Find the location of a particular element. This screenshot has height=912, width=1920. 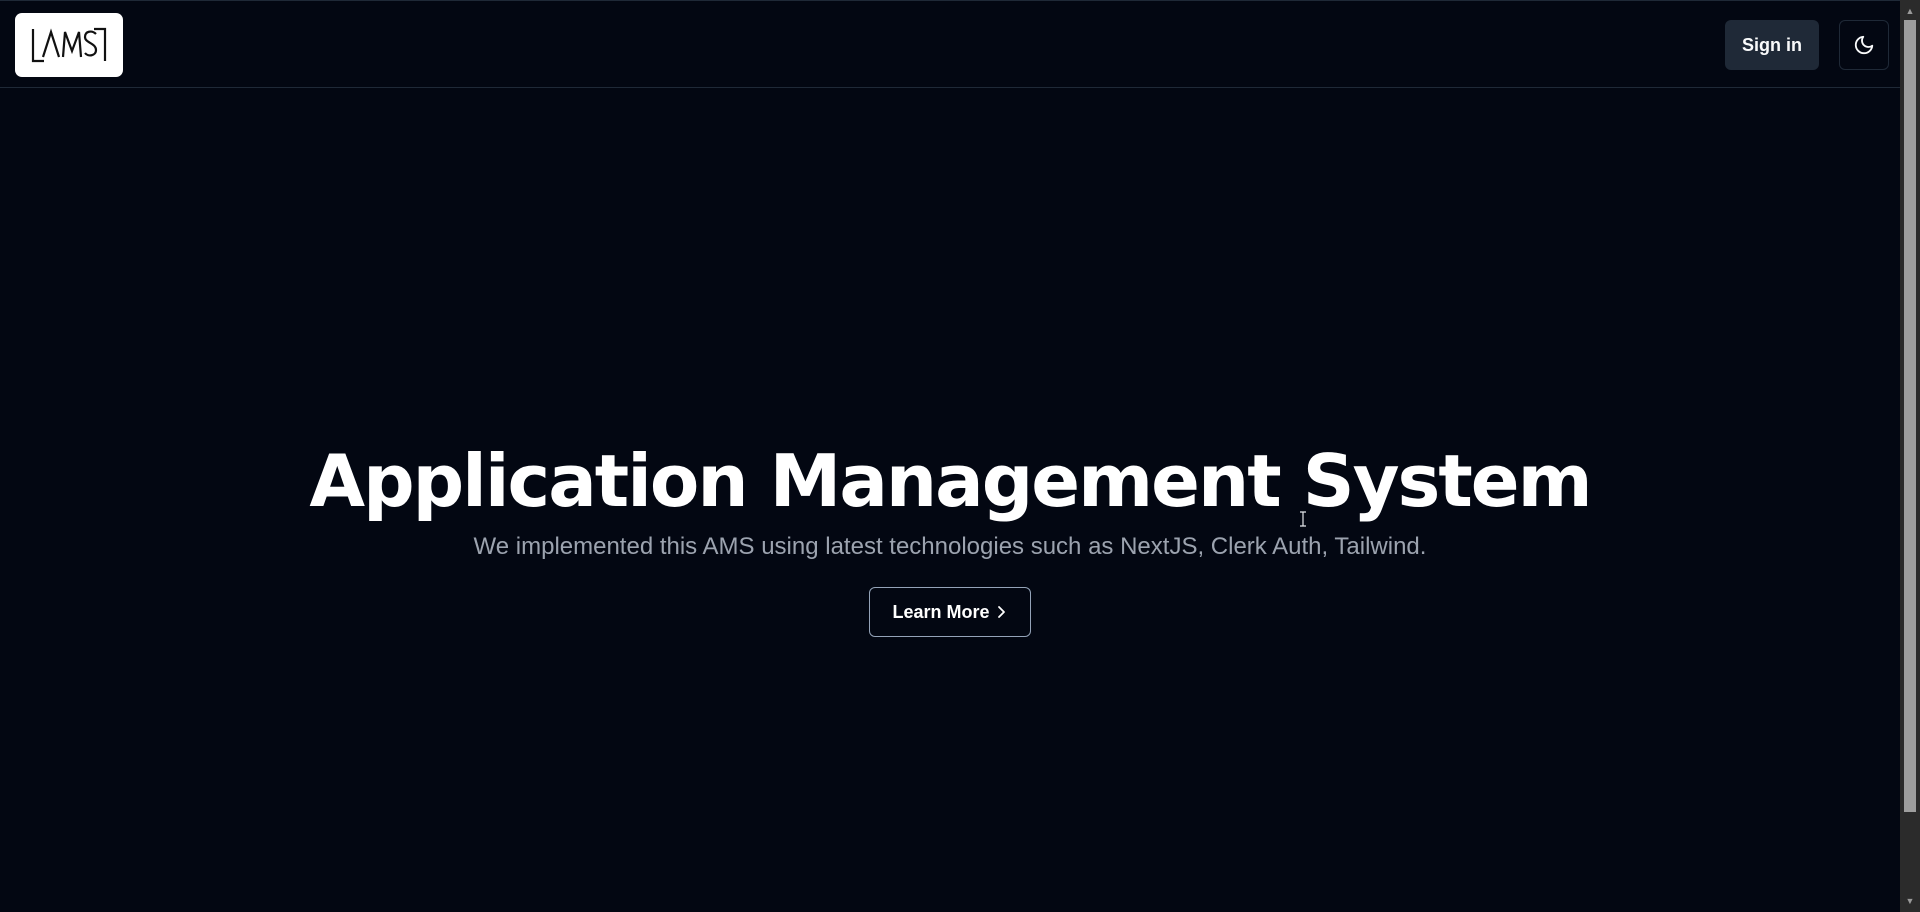

ams-logo-mark is located at coordinates (69, 45).